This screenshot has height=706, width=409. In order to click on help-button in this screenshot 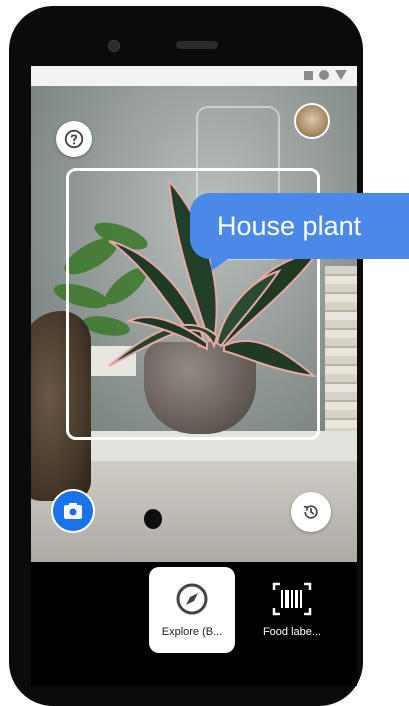, I will do `click(74, 139)`.